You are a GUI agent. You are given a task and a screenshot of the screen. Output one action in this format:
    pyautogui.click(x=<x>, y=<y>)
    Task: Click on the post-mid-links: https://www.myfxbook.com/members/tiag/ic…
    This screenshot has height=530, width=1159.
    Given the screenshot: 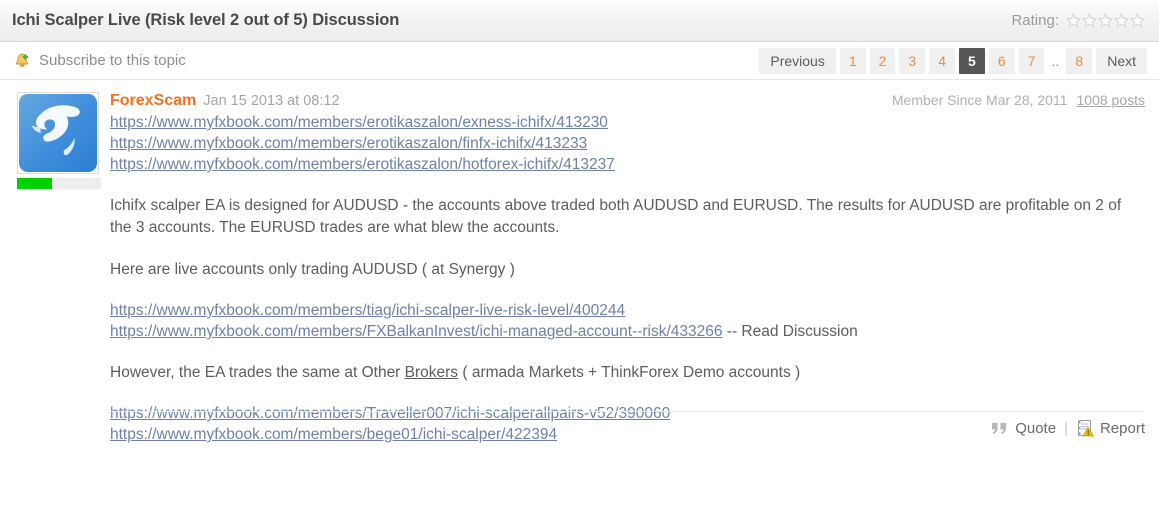 What is the action you would take?
    pyautogui.click(x=627, y=321)
    